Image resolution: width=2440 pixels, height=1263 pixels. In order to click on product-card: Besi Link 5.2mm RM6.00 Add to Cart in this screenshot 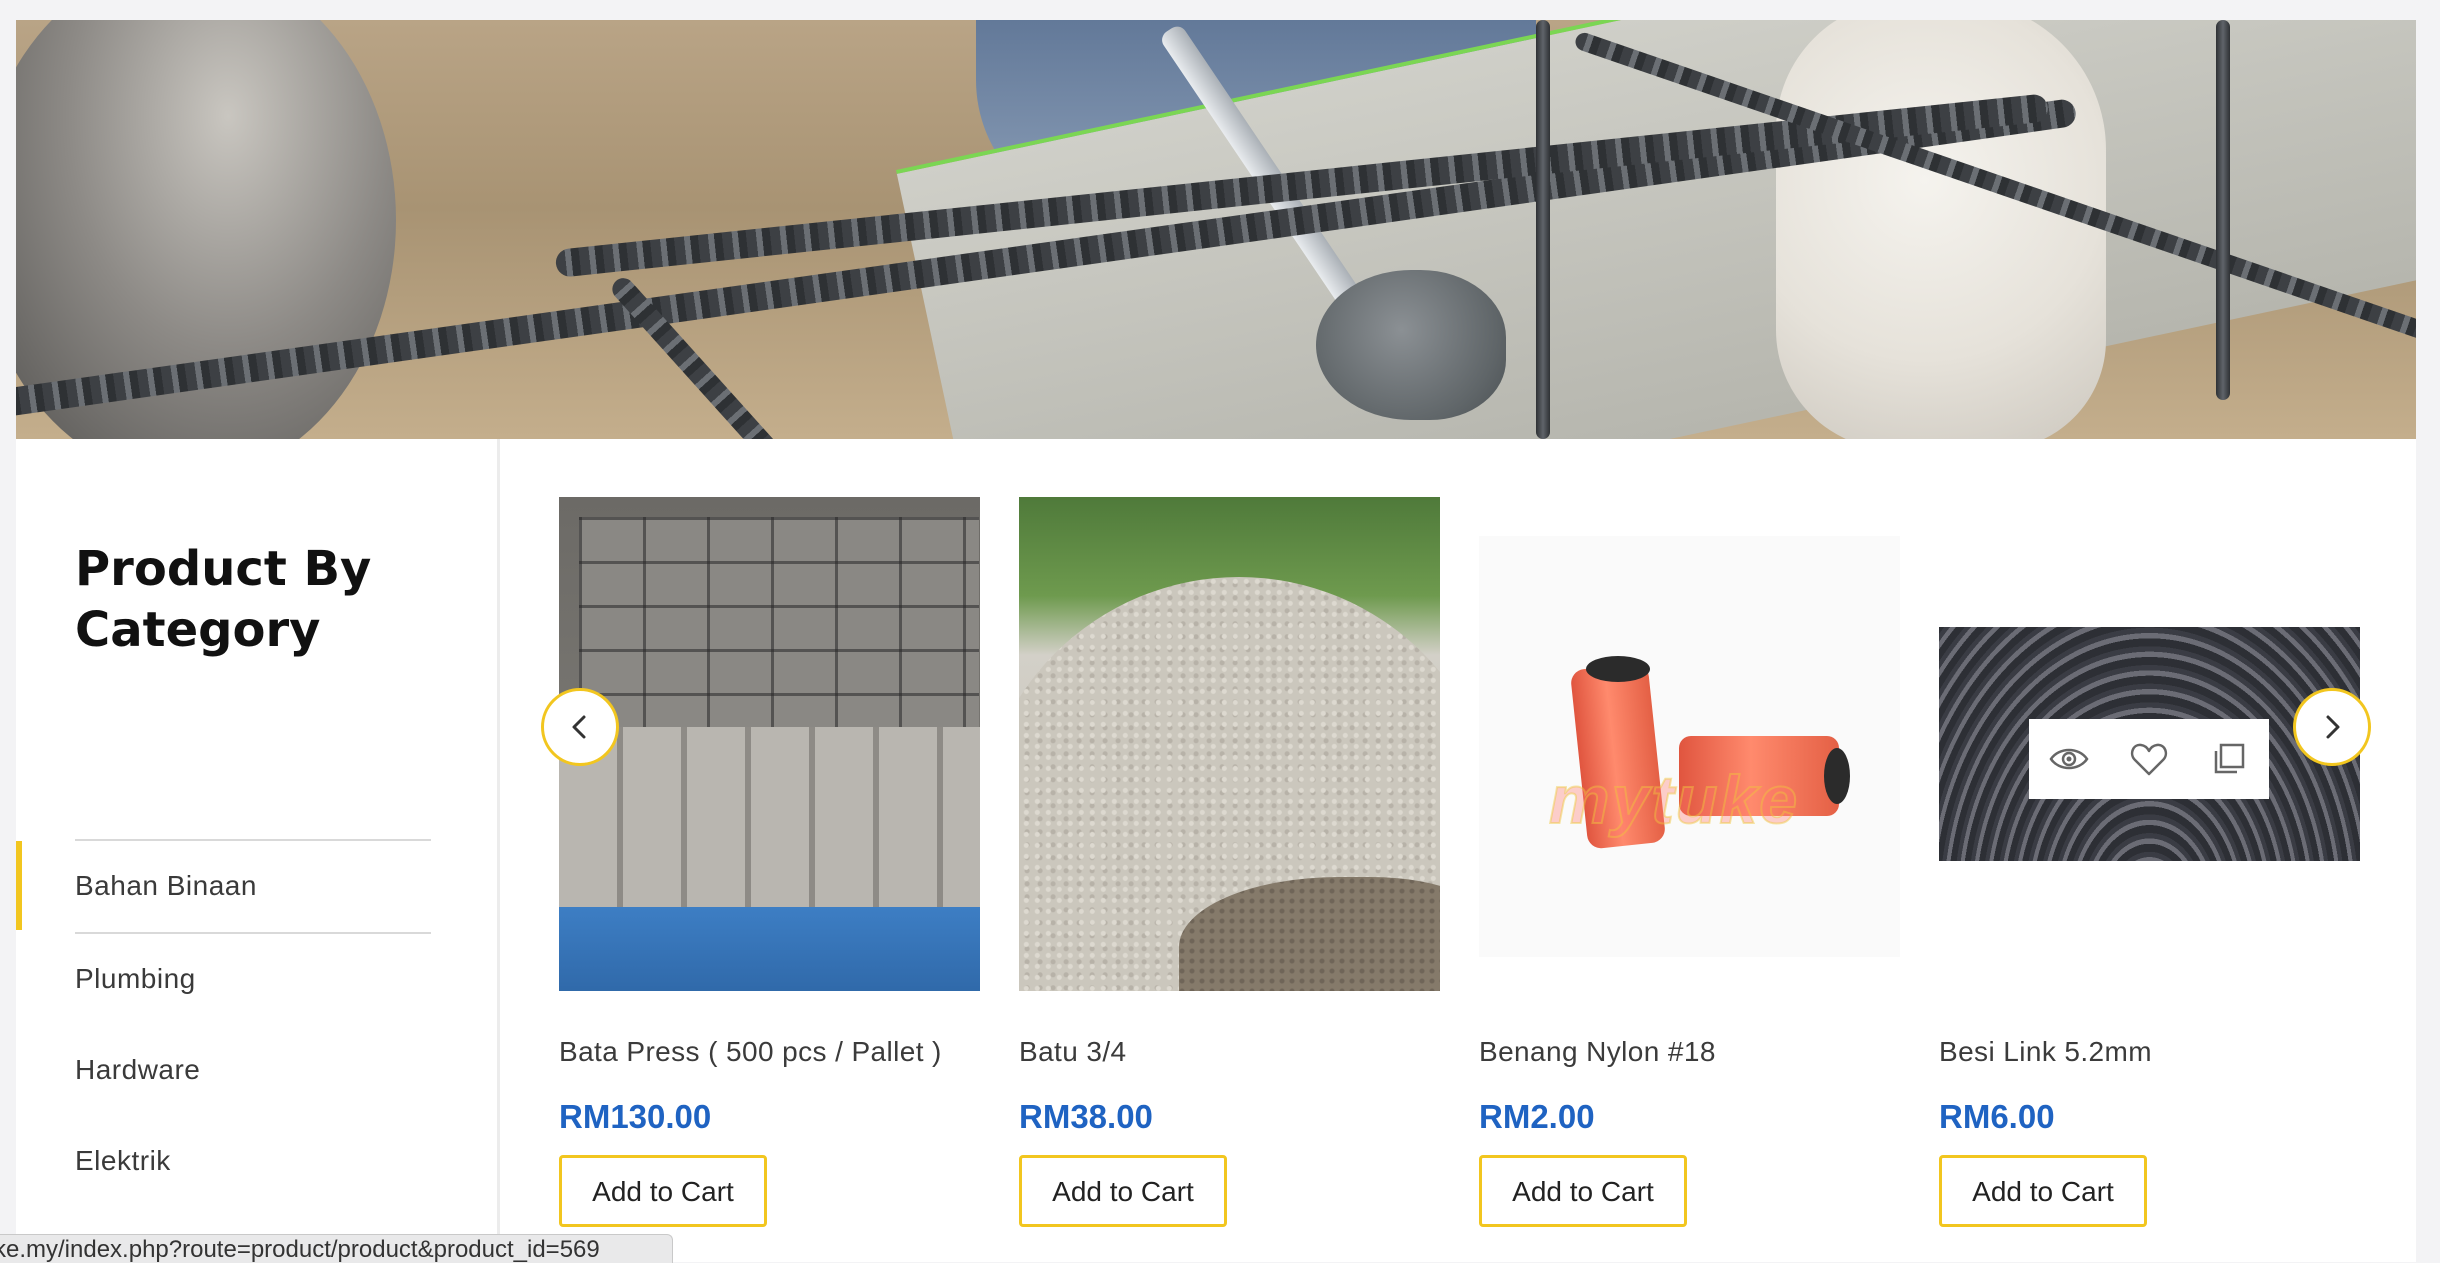, I will do `click(2149, 850)`.